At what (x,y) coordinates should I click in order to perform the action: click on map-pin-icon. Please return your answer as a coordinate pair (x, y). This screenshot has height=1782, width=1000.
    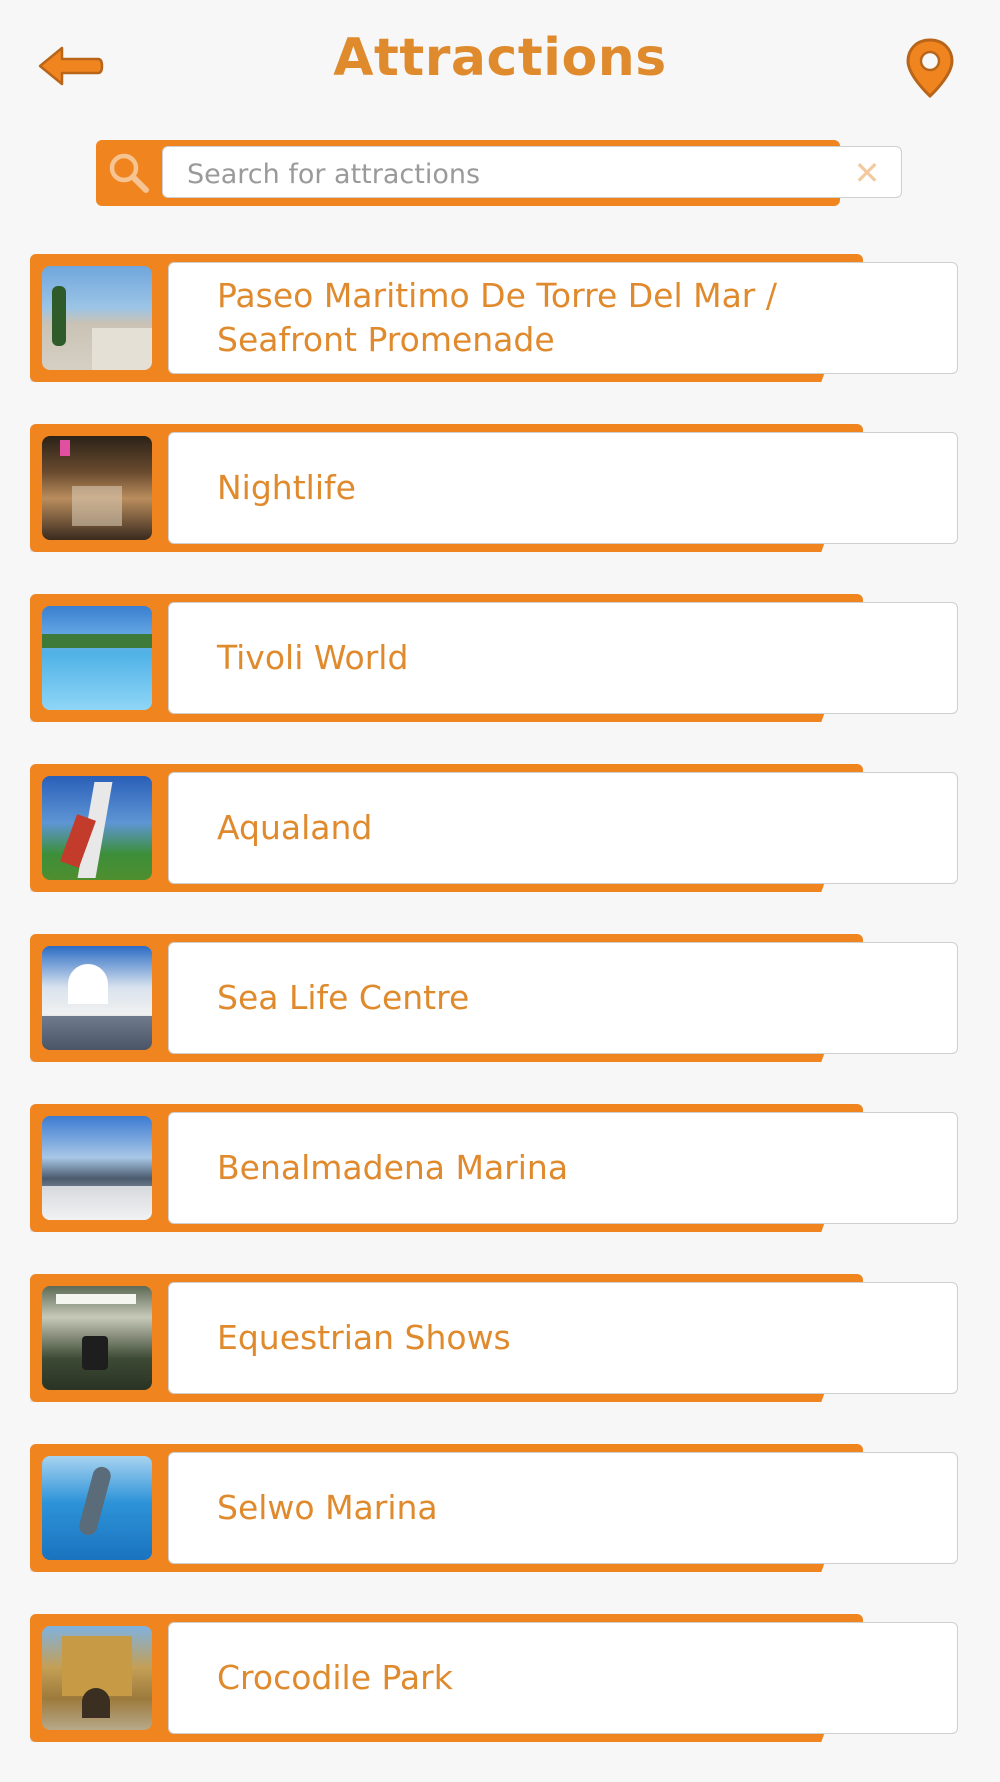
    Looking at the image, I should click on (930, 68).